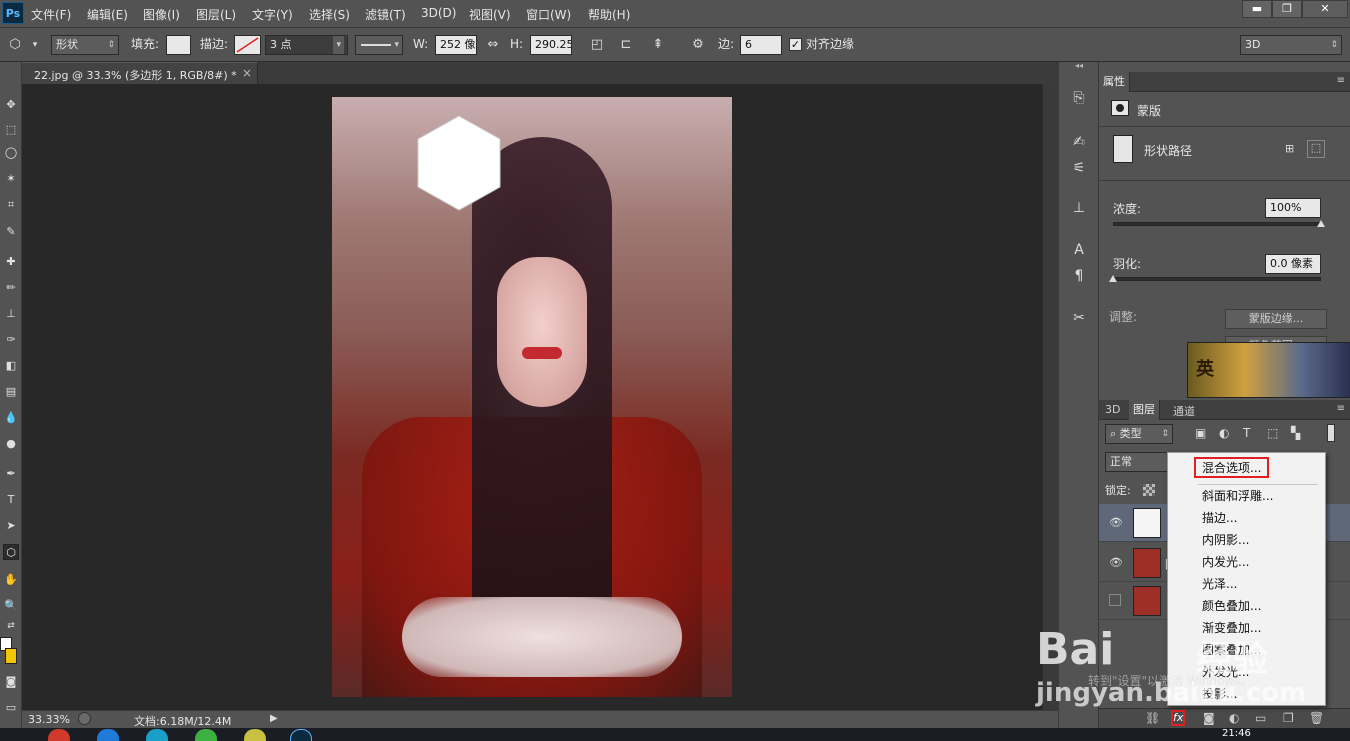 This screenshot has width=1350, height=741. I want to click on hand-tool-icon: ✋, so click(11, 580).